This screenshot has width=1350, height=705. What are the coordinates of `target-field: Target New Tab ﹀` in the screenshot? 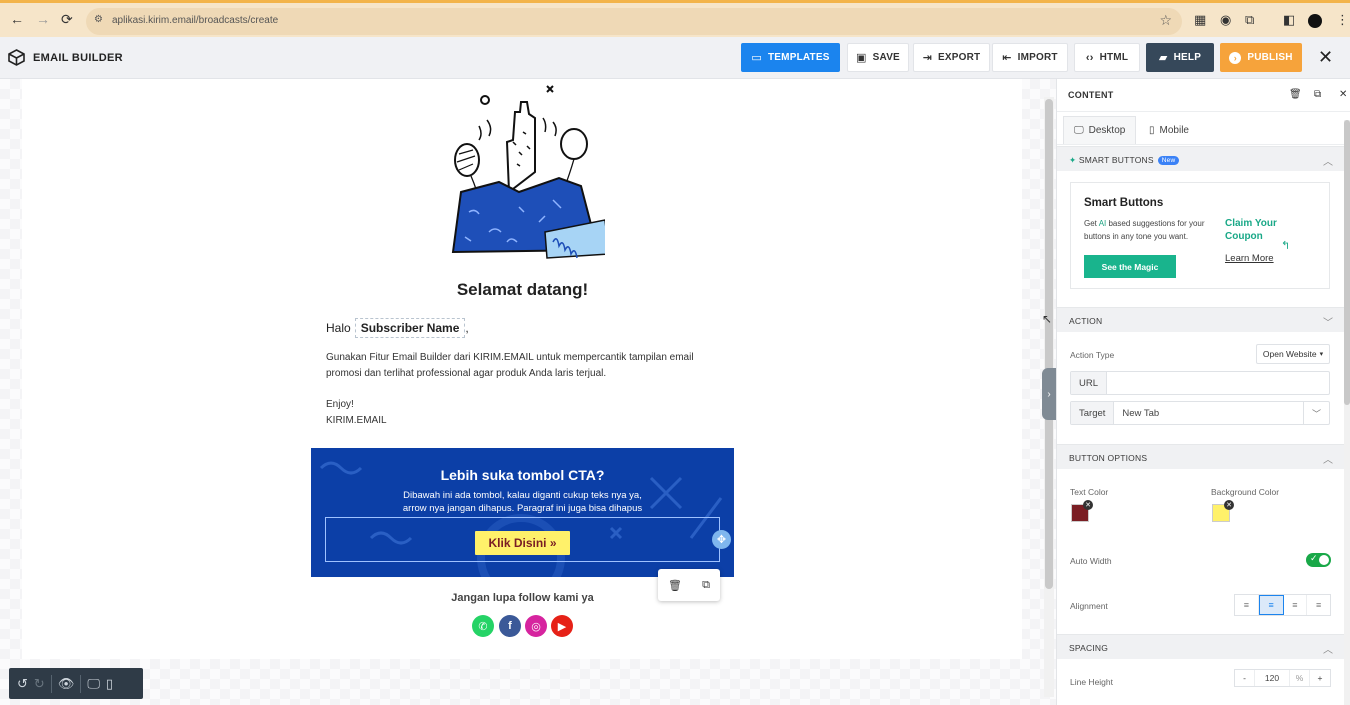 It's located at (1200, 413).